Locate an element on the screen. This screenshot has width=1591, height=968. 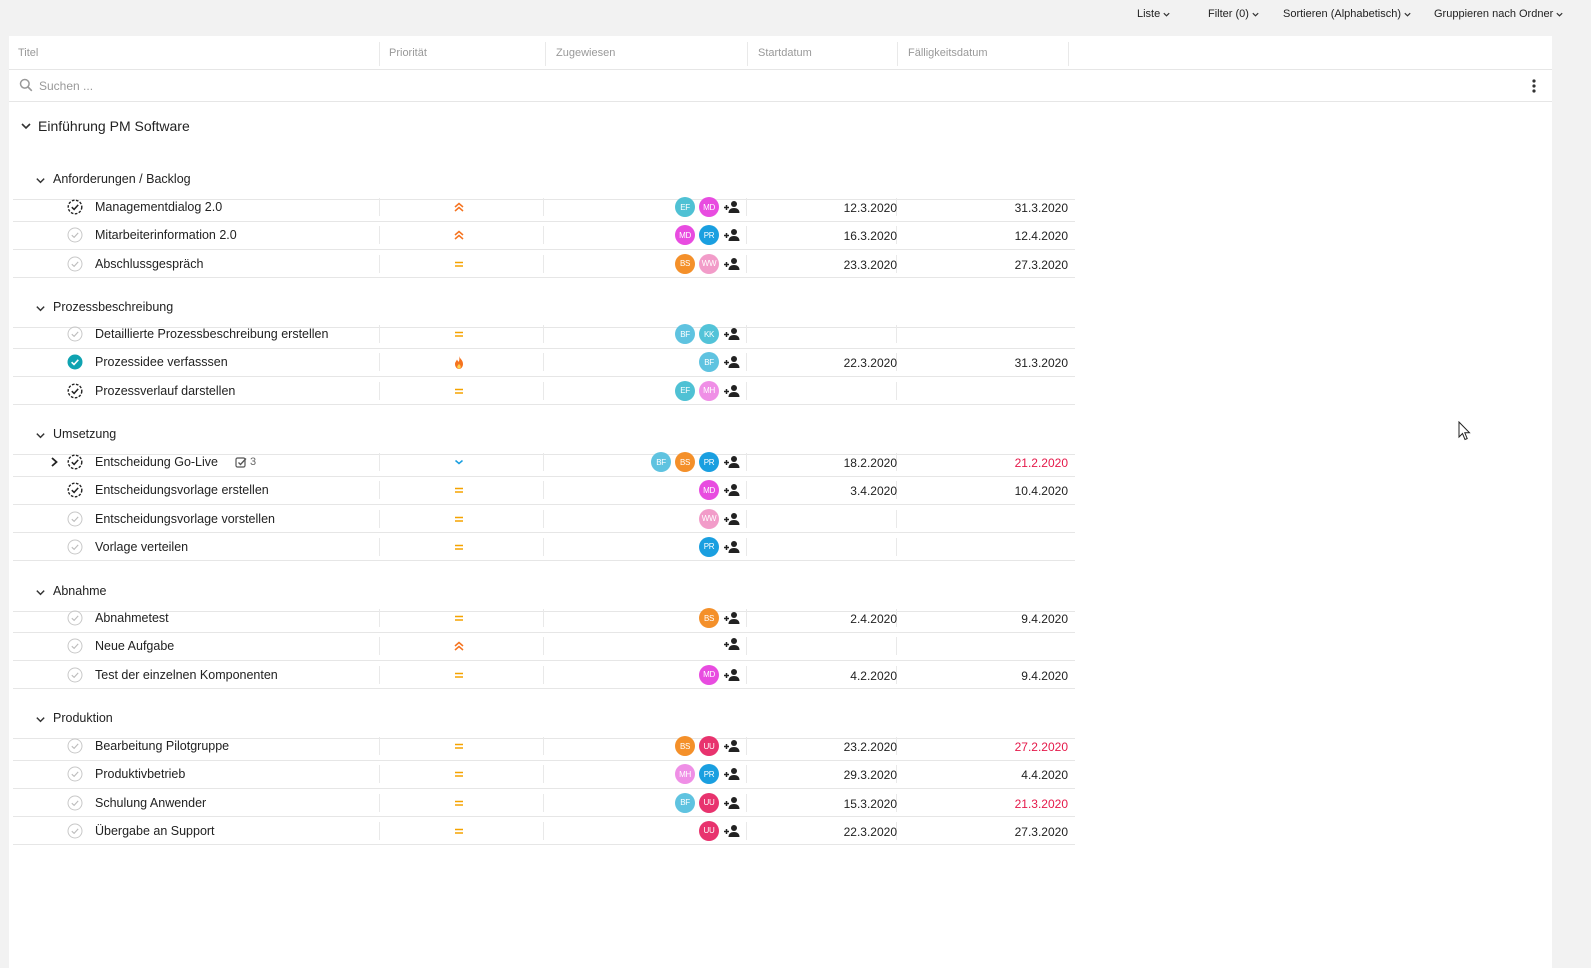
more-options-icon is located at coordinates (1534, 86).